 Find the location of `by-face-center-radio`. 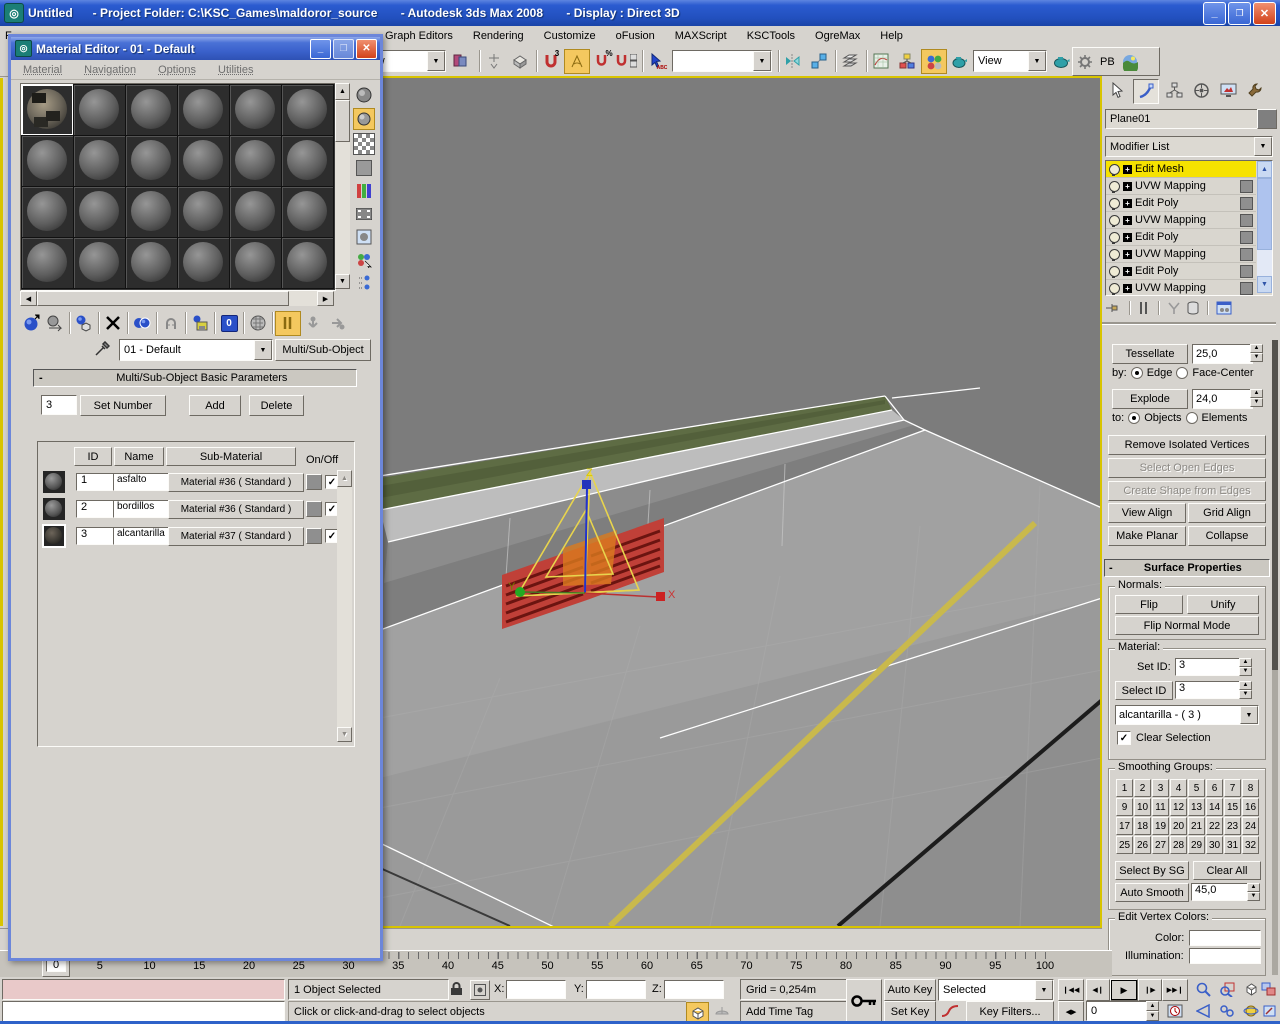

by-face-center-radio is located at coordinates (1182, 373).